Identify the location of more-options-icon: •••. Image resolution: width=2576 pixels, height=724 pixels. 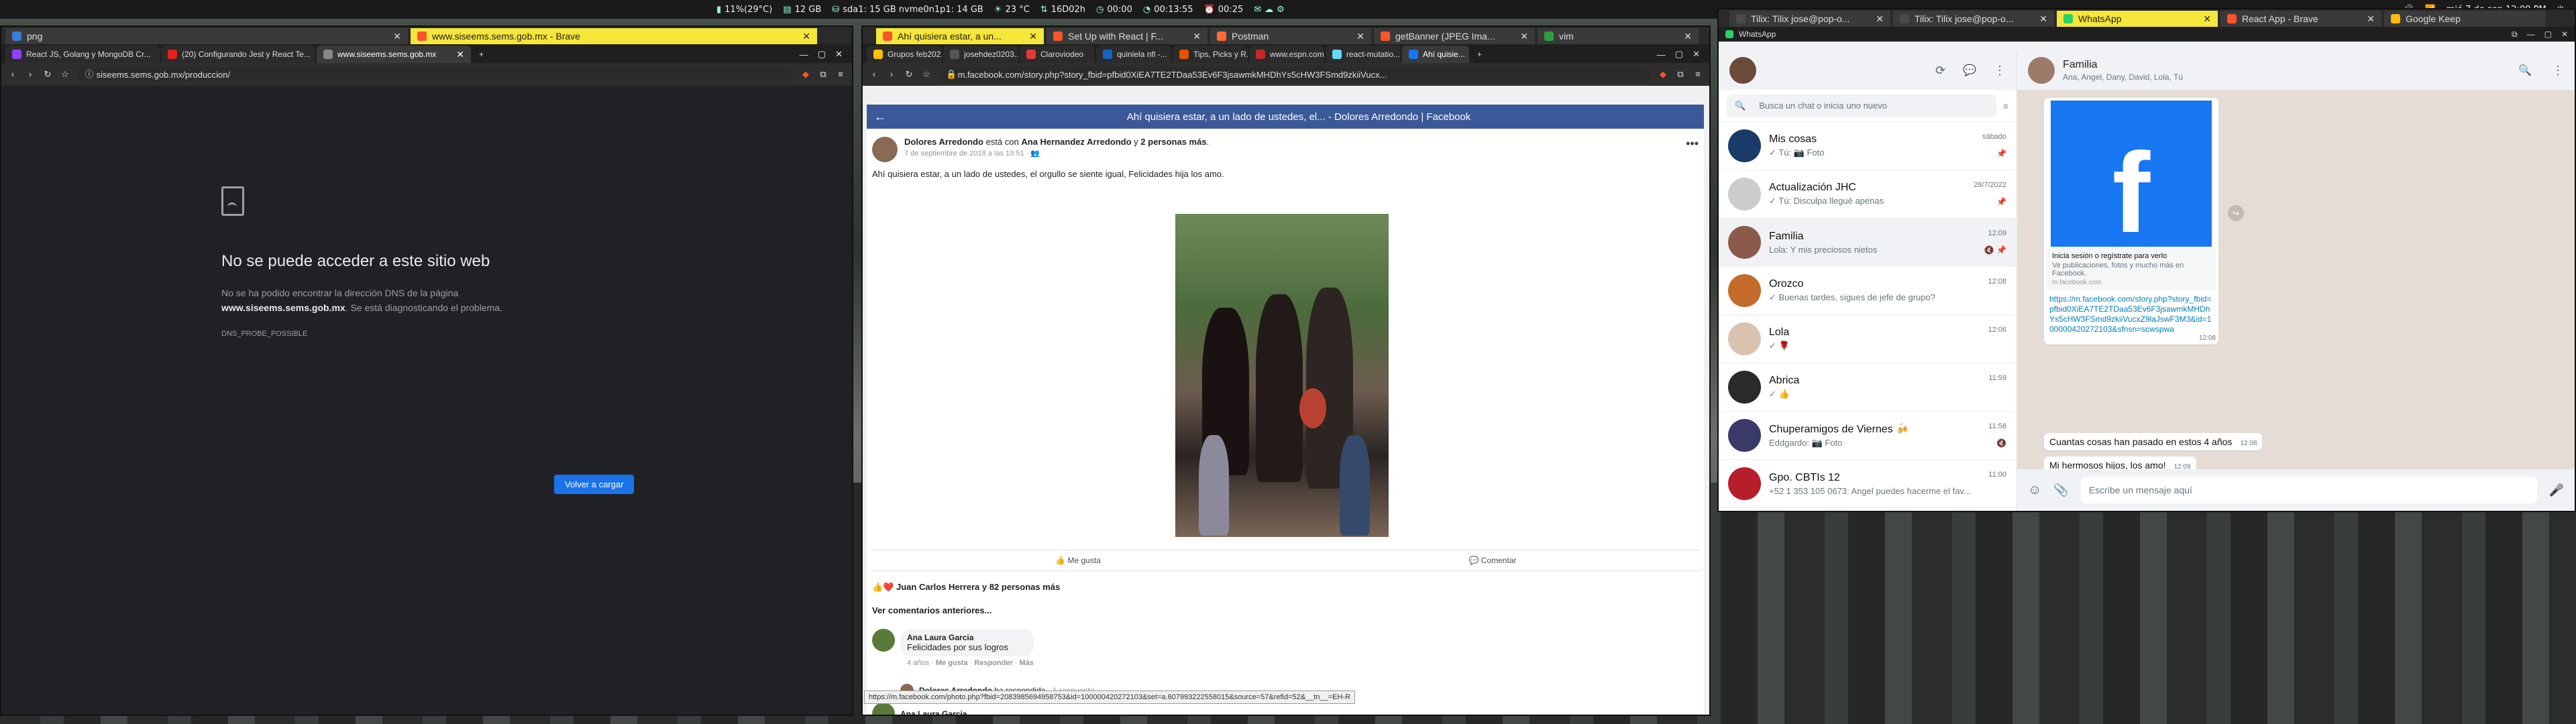
(1692, 149).